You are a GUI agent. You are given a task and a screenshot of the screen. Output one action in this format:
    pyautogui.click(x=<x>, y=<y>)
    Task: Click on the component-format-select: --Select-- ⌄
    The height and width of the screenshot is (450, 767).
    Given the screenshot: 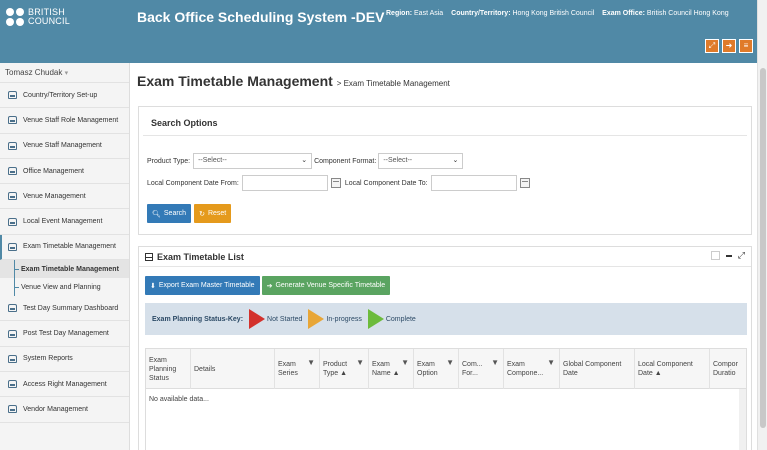 What is the action you would take?
    pyautogui.click(x=421, y=161)
    